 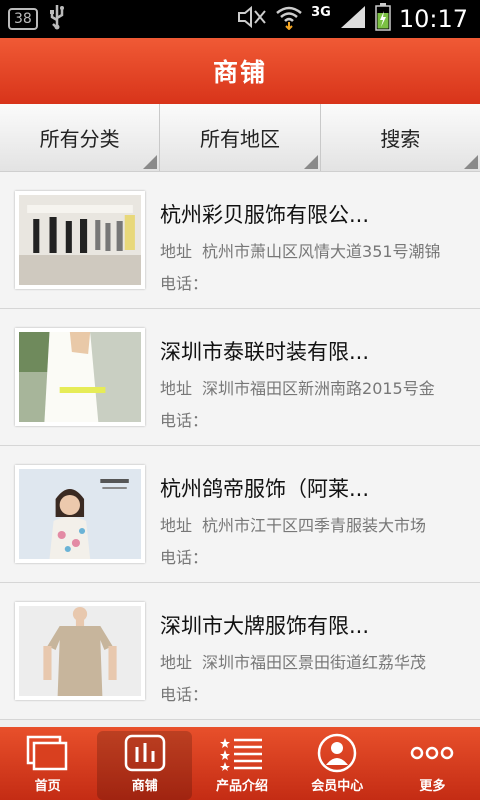 What do you see at coordinates (337, 786) in the screenshot?
I see `nav-label: 会员中心` at bounding box center [337, 786].